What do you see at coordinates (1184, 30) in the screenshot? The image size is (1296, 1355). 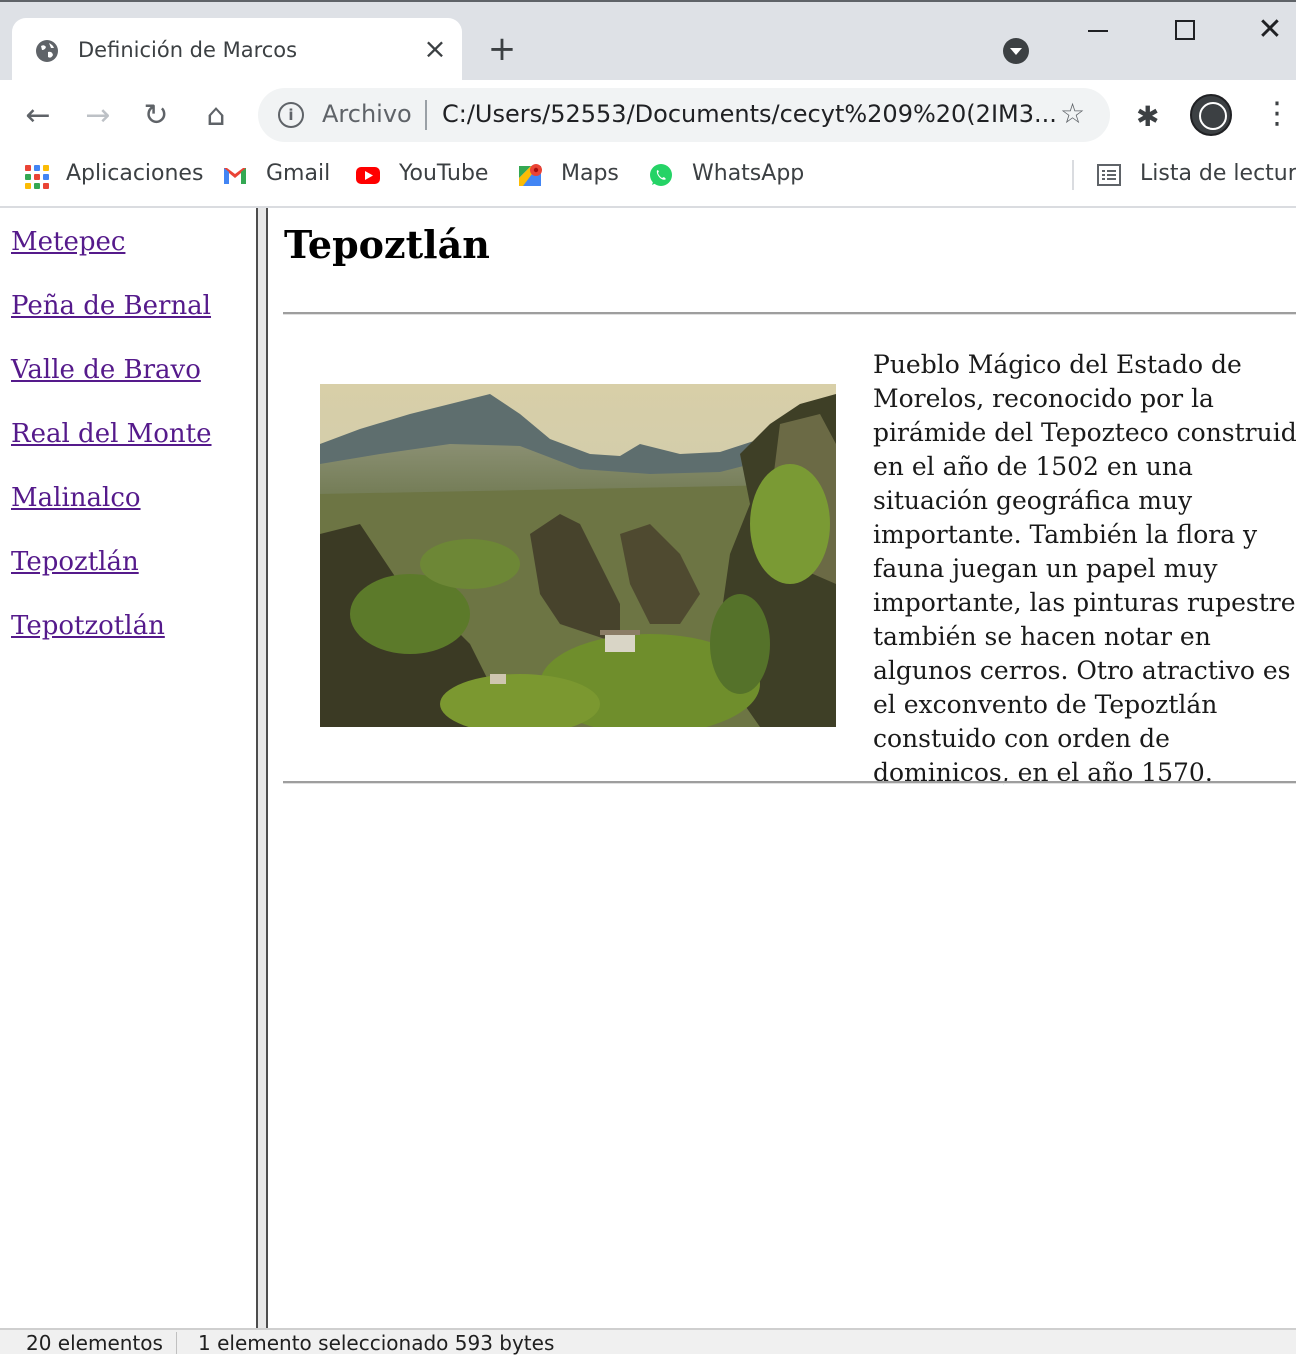 I see `maximize-button` at bounding box center [1184, 30].